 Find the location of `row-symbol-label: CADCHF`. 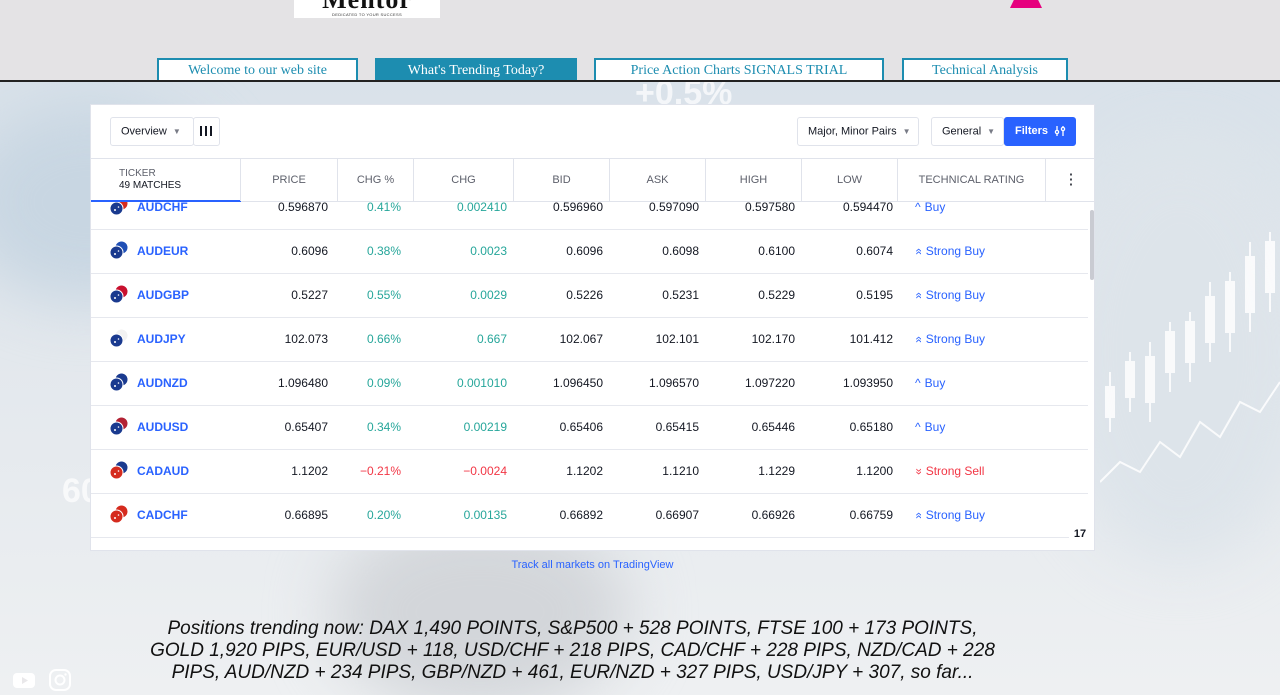

row-symbol-label: CADCHF is located at coordinates (162, 515).